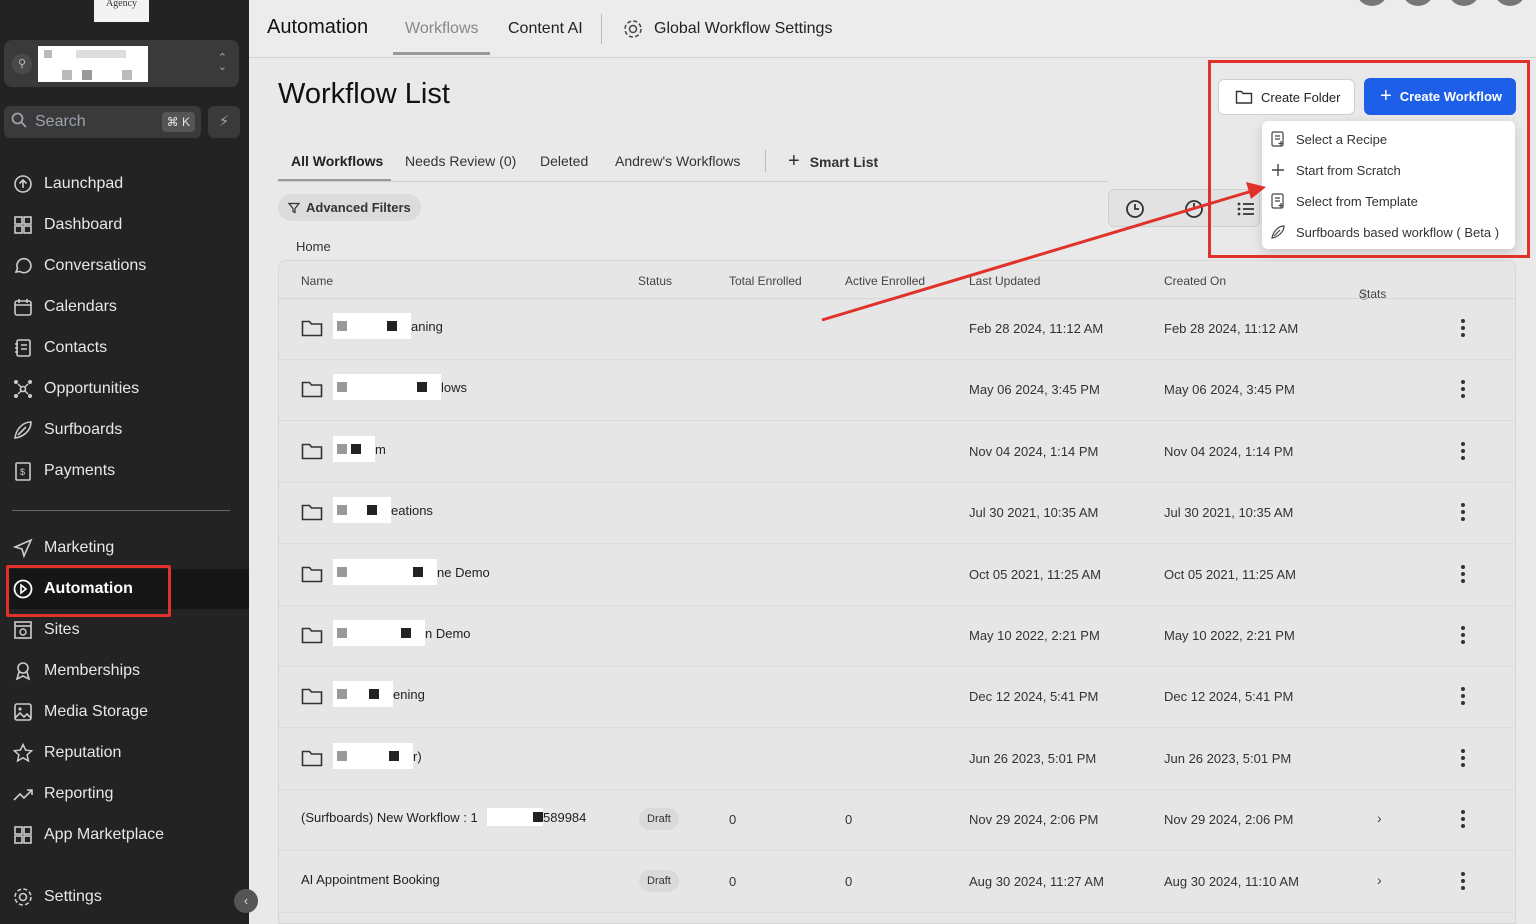  What do you see at coordinates (349, 207) in the screenshot?
I see `advanced-filters-button: Advanced Filters` at bounding box center [349, 207].